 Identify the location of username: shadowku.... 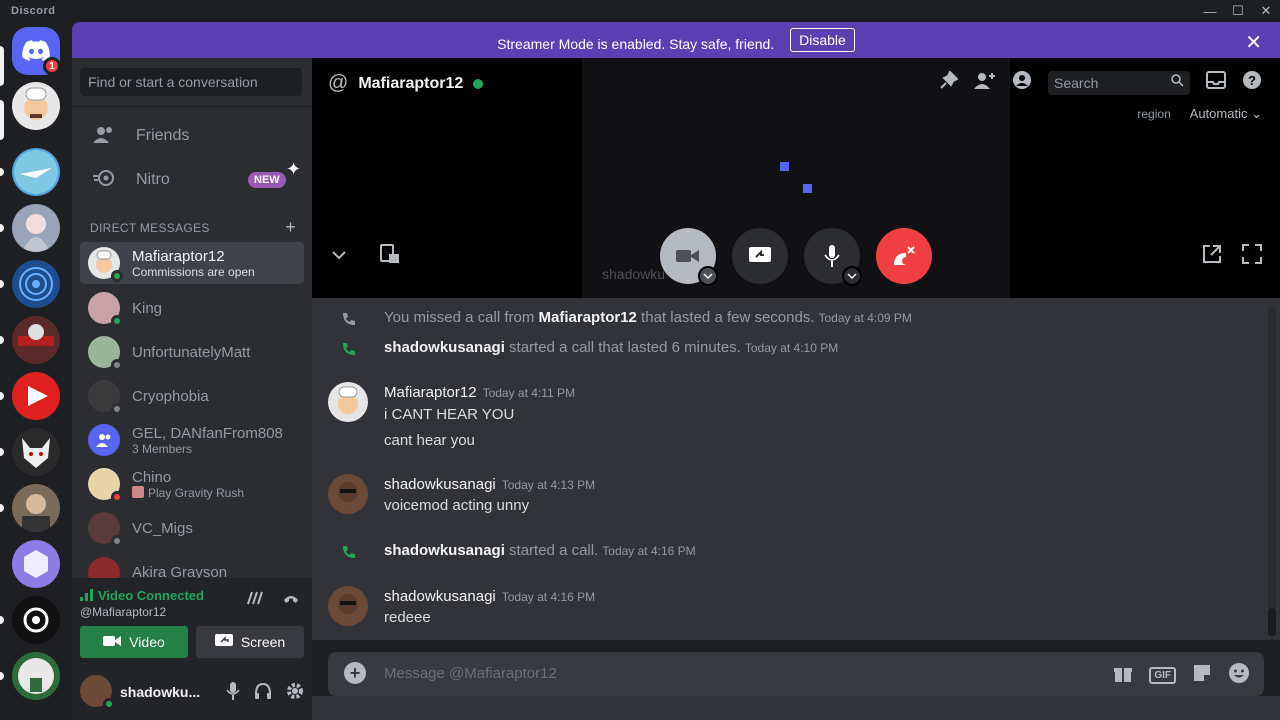
(160, 692).